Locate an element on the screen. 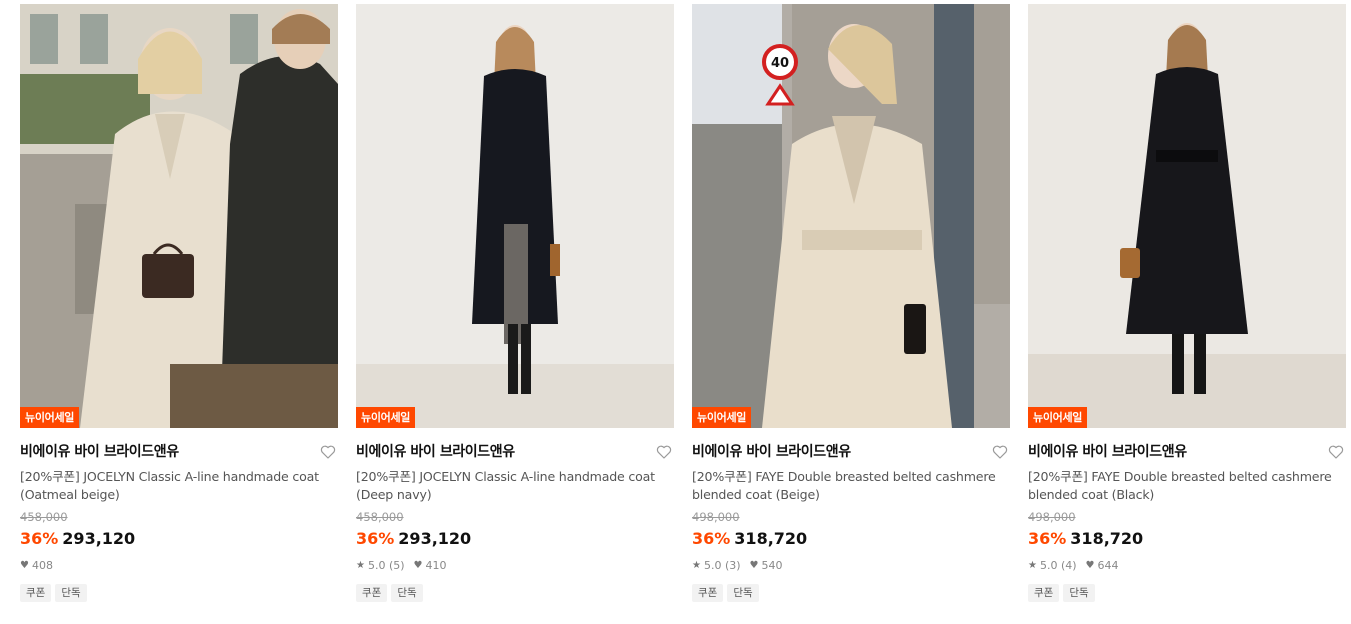 The width and height of the screenshot is (1351, 624). product-meta: ★ 5.0 (4) ♥ 644 is located at coordinates (1187, 566).